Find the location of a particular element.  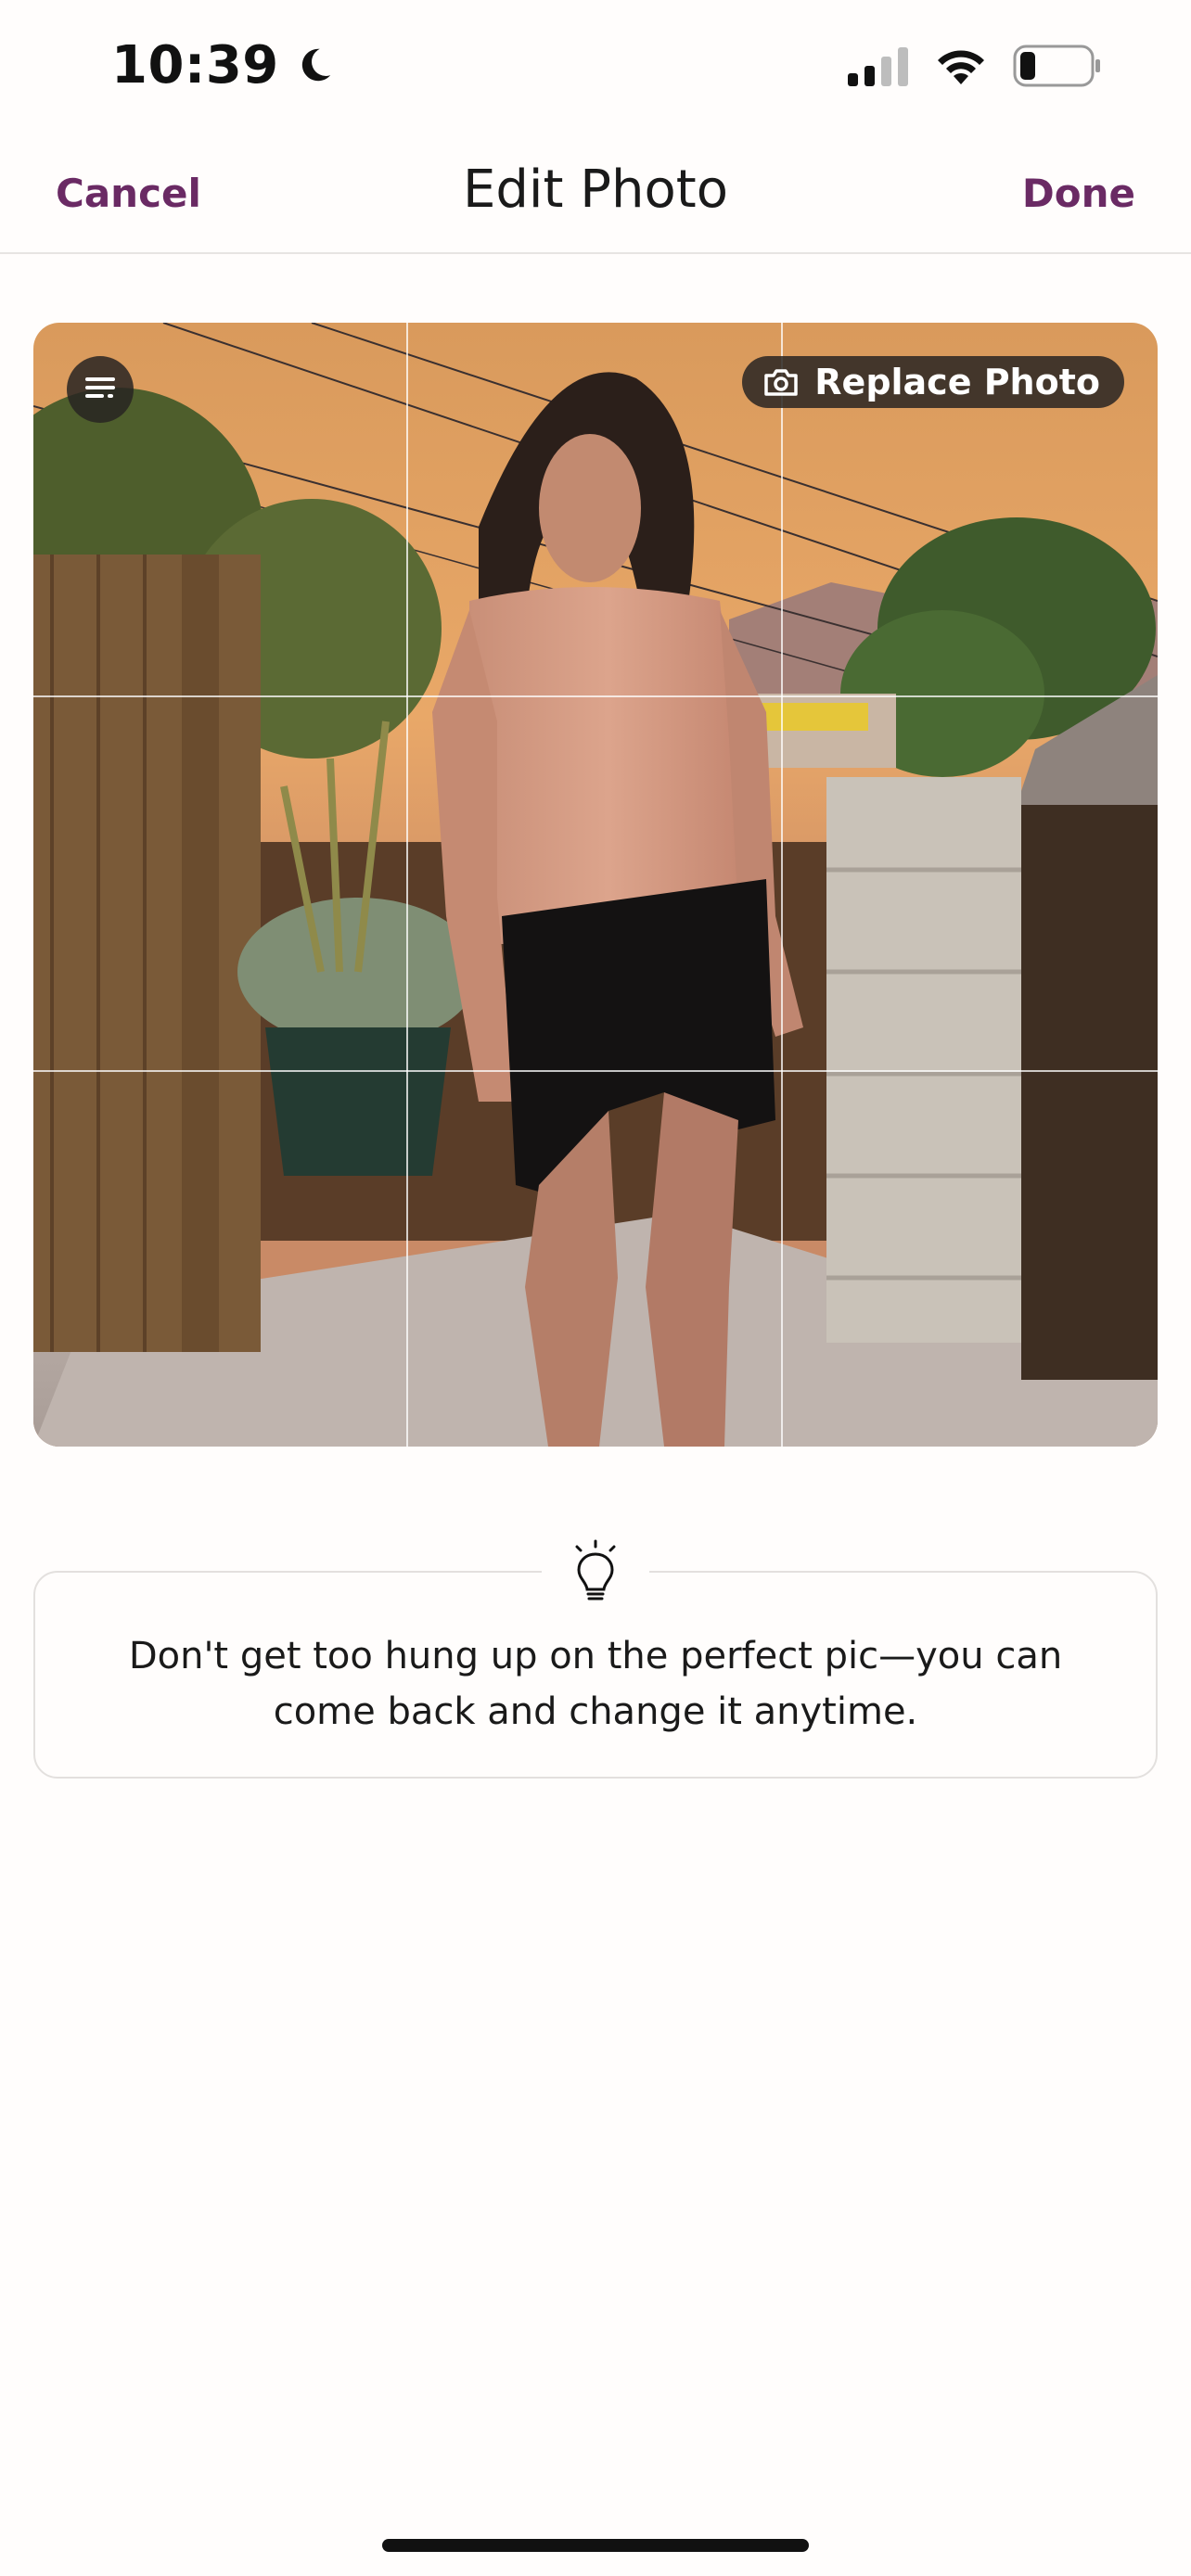

lightbulb-icon is located at coordinates (595, 1570).